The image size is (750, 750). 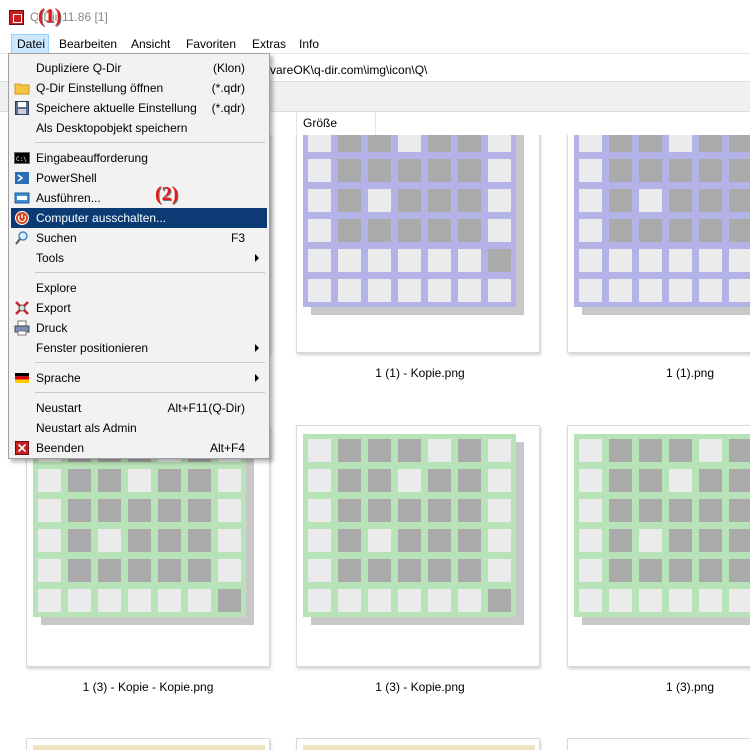 What do you see at coordinates (139, 288) in the screenshot?
I see `menu-item-explore: Explore` at bounding box center [139, 288].